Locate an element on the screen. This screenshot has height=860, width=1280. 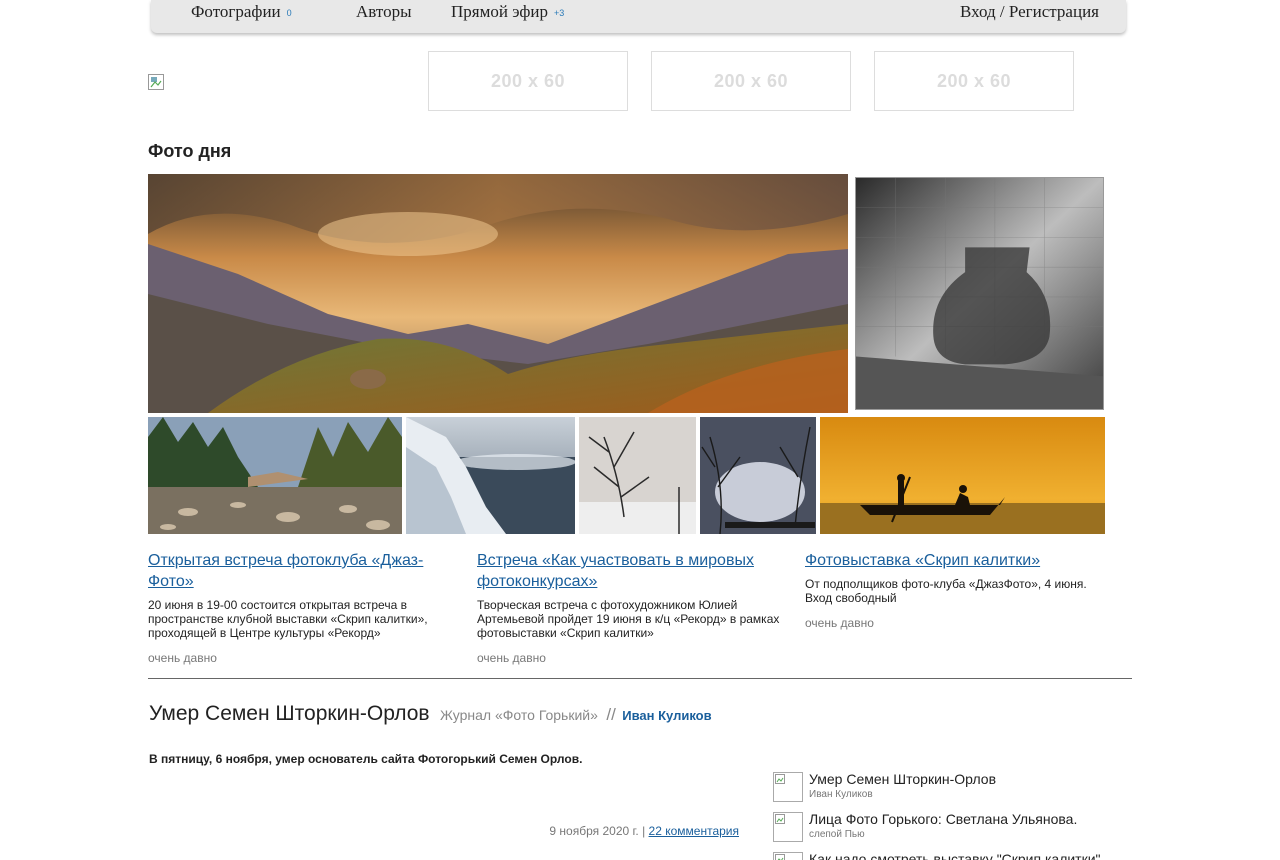
nav-photos-label: Фотографии is located at coordinates (236, 11).